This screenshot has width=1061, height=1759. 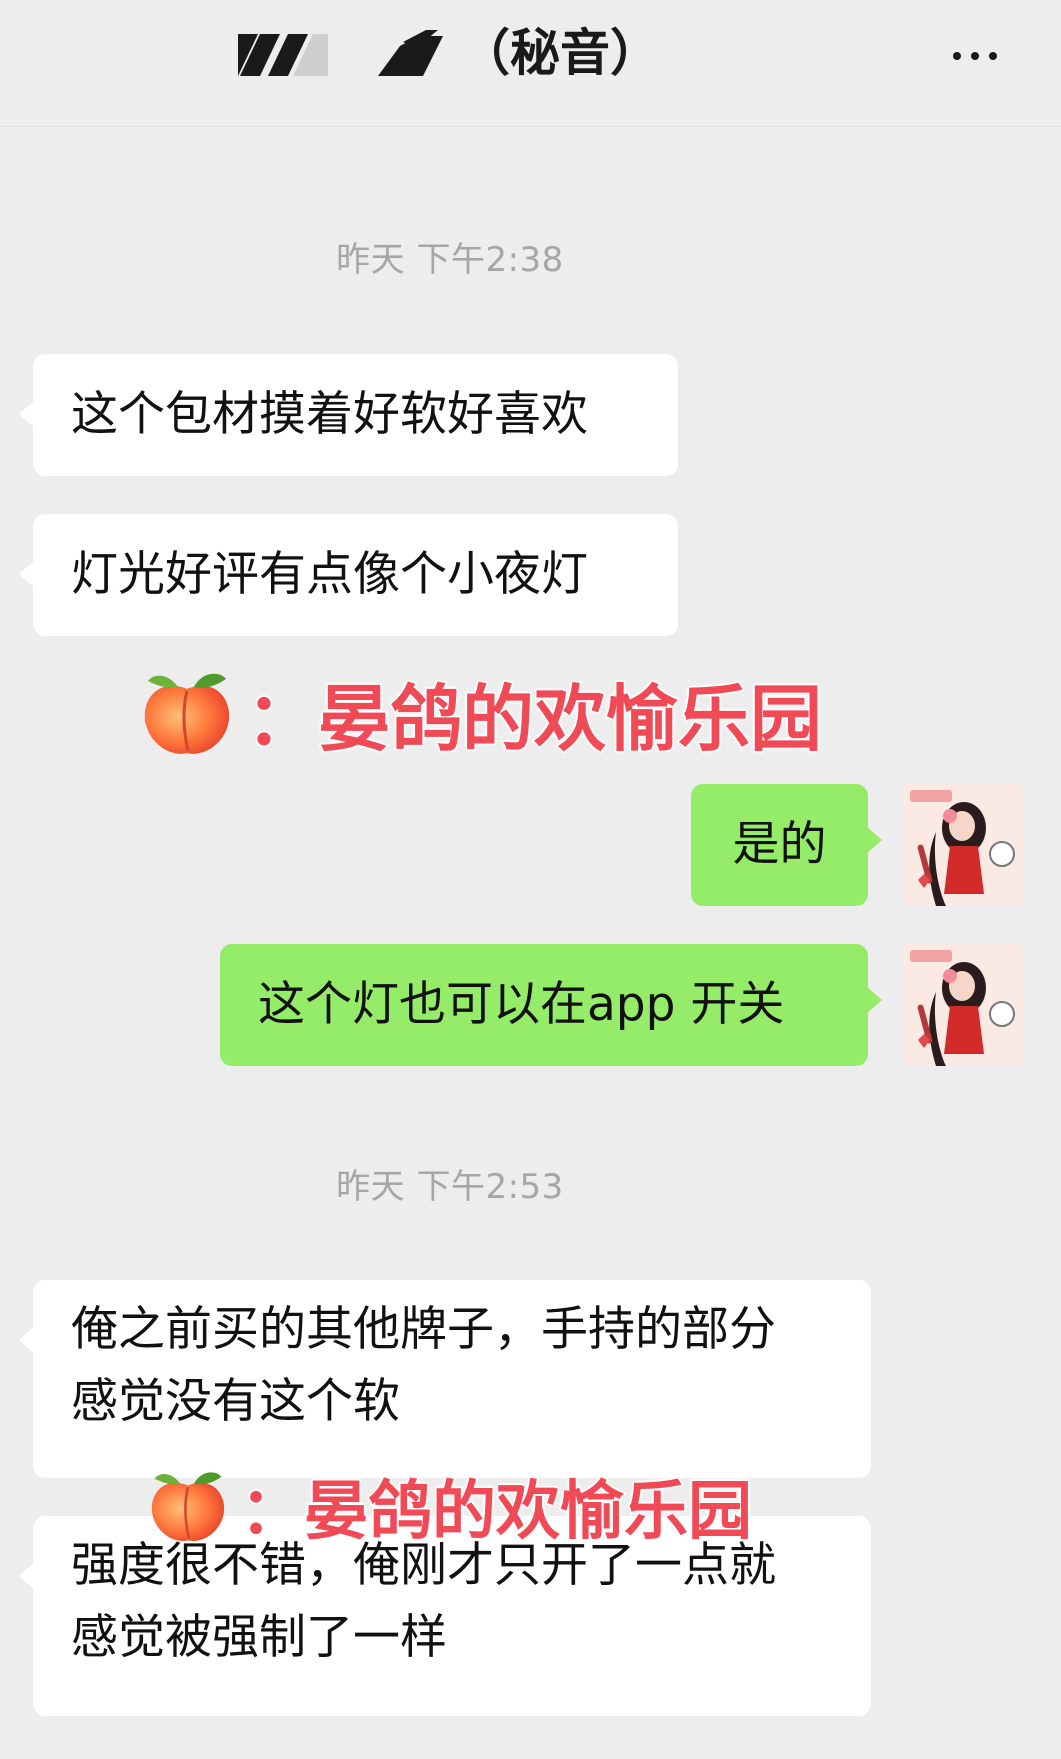 I want to click on message-bubble-incoming: 灯光好评有点像个小夜灯, so click(x=348, y=575).